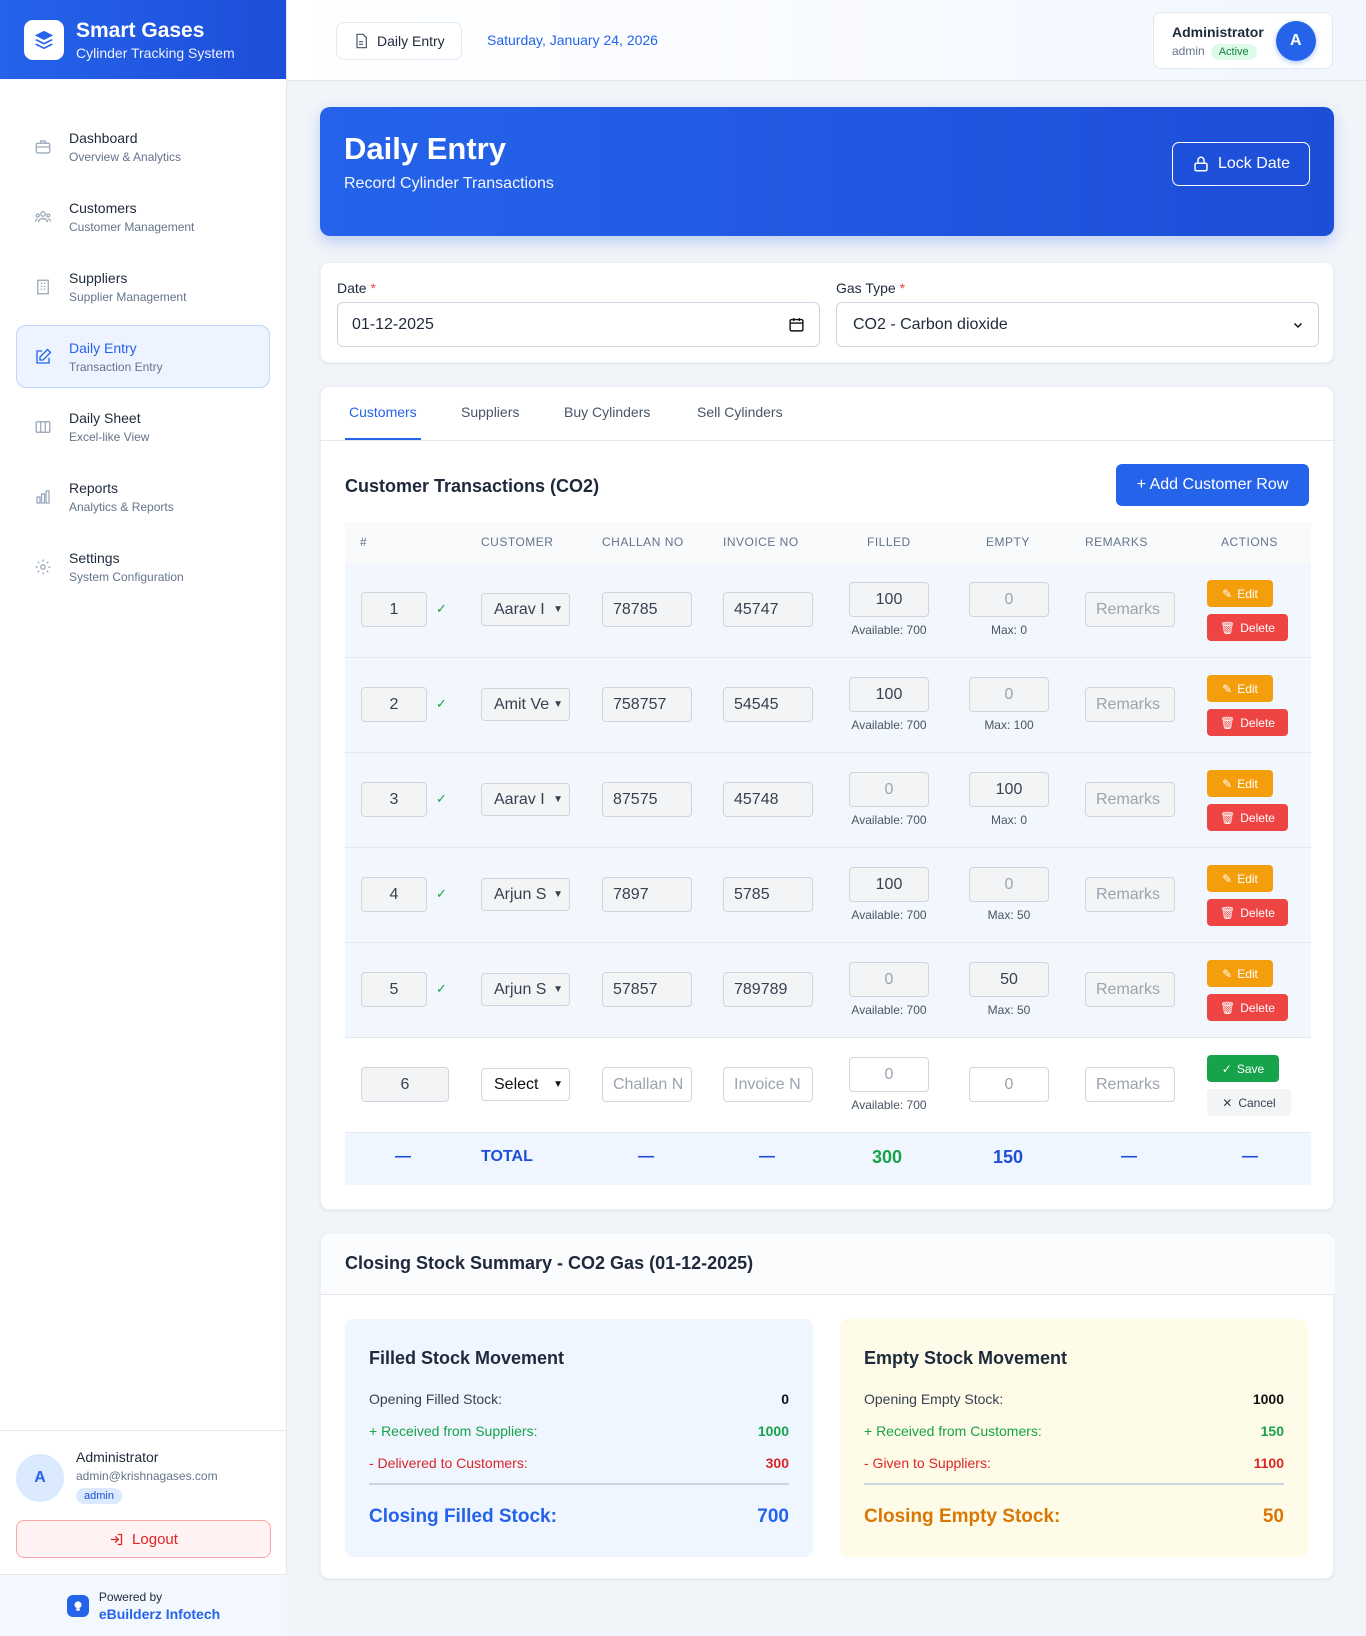  I want to click on challan-input: 87575, so click(647, 799).